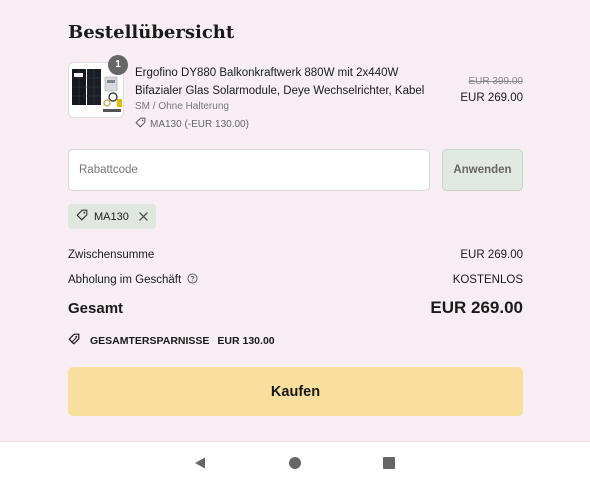 The width and height of the screenshot is (590, 483). Describe the element at coordinates (495, 81) in the screenshot. I see `original-price: EUR 399.00` at that location.